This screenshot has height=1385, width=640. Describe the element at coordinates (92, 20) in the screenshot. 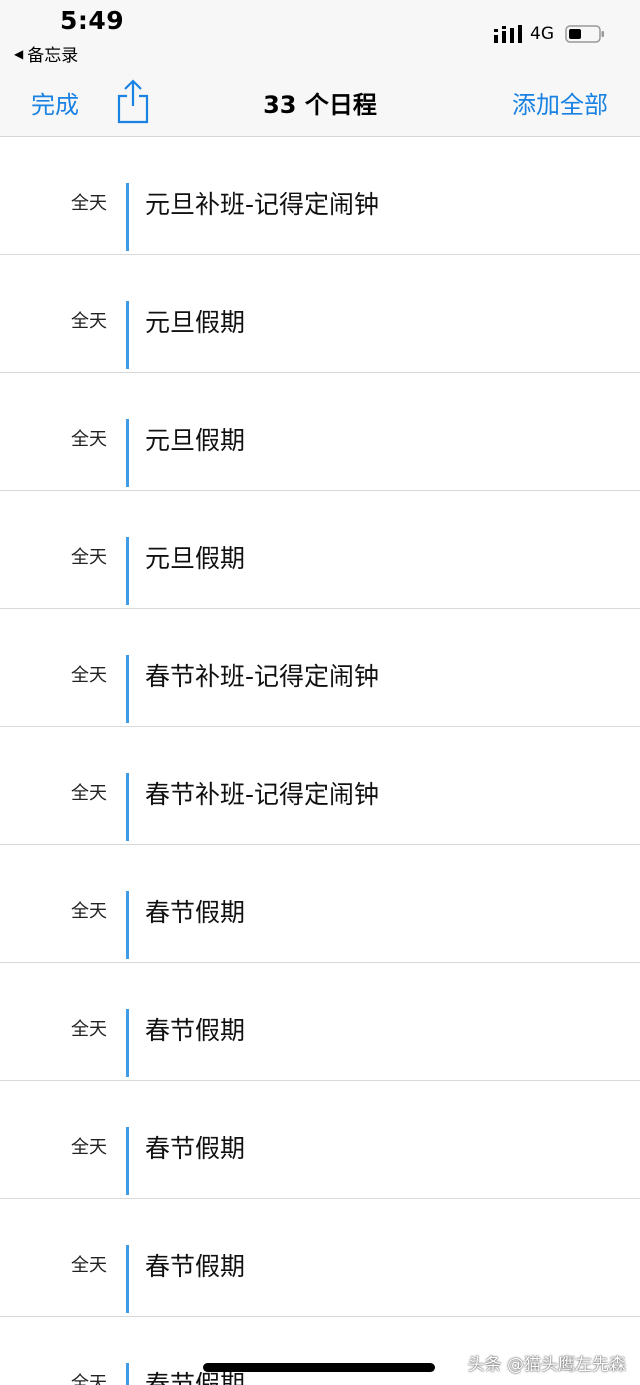

I see `status-time: 5:49` at that location.